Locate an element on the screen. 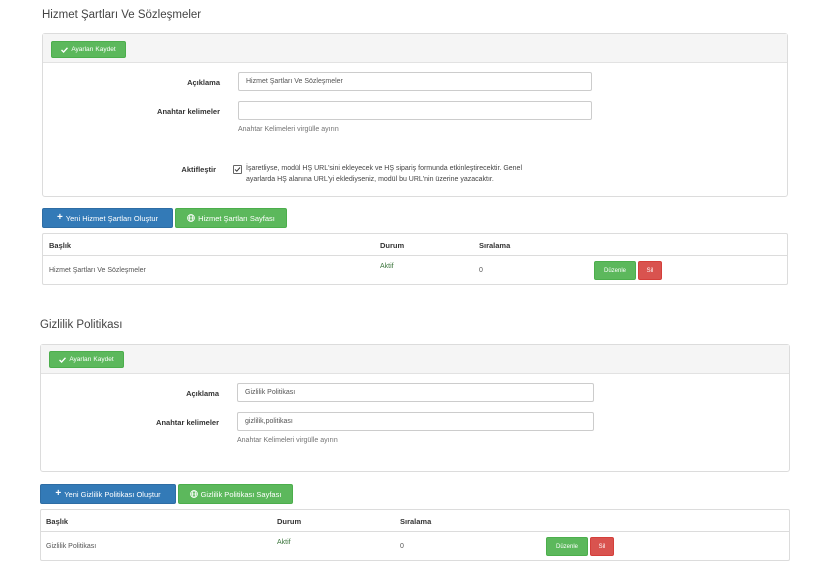  tos-panel-header: Ayarları Kaydet is located at coordinates (415, 48).